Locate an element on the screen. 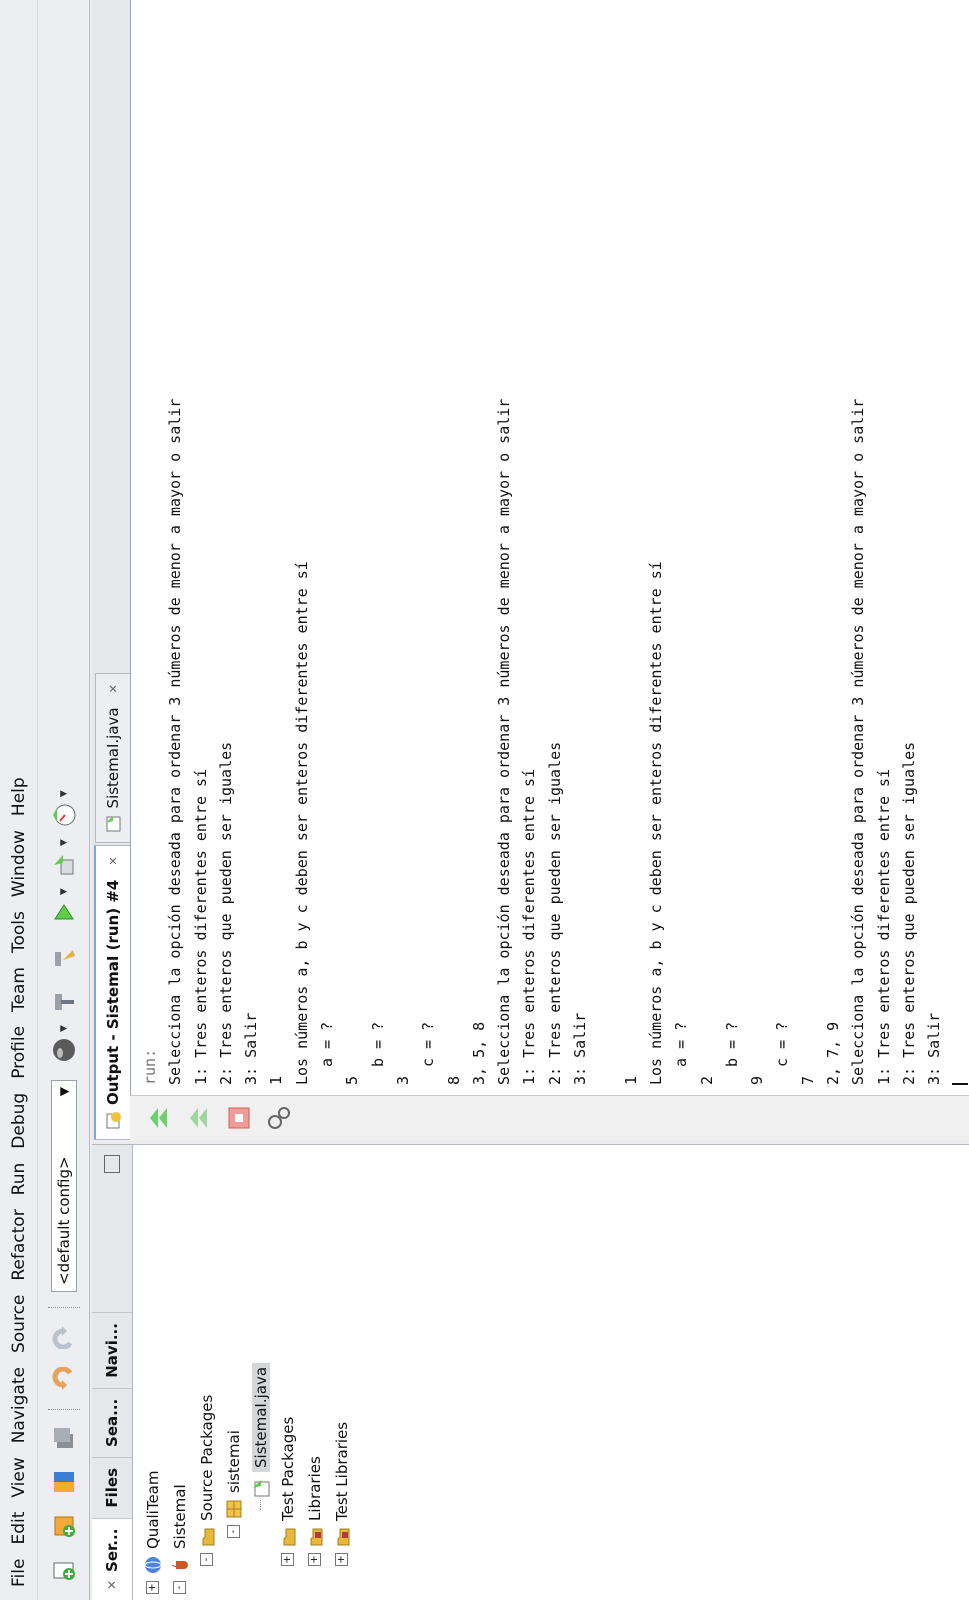 The width and height of the screenshot is (969, 1600). tab-label: Output - SistemaI (run) #4 is located at coordinates (113, 992).